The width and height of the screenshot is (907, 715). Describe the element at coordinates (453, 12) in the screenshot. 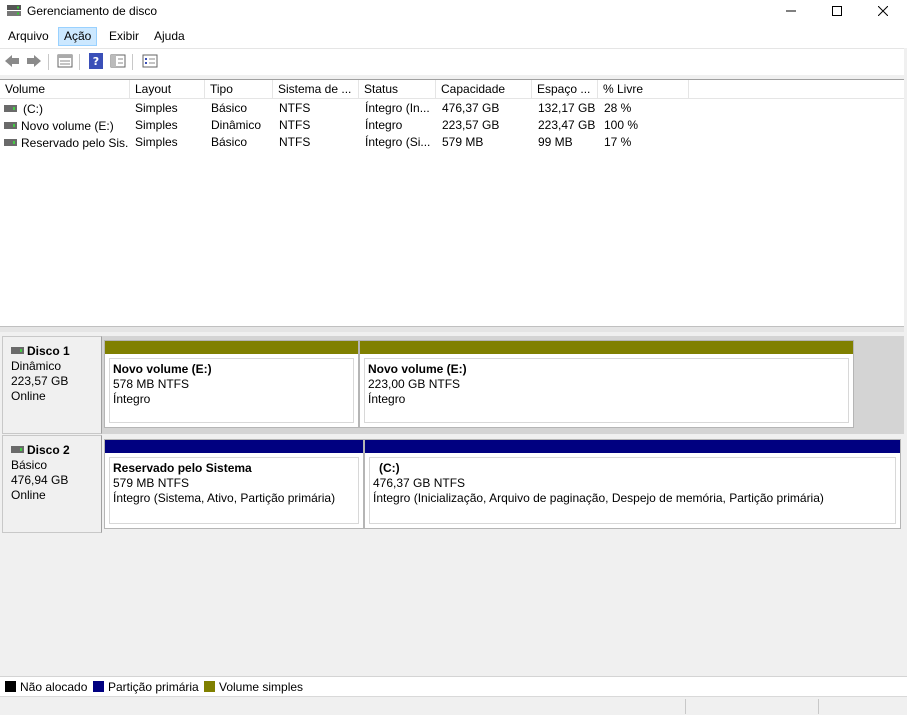

I see `title-bar: Gerenciamento de disco` at that location.